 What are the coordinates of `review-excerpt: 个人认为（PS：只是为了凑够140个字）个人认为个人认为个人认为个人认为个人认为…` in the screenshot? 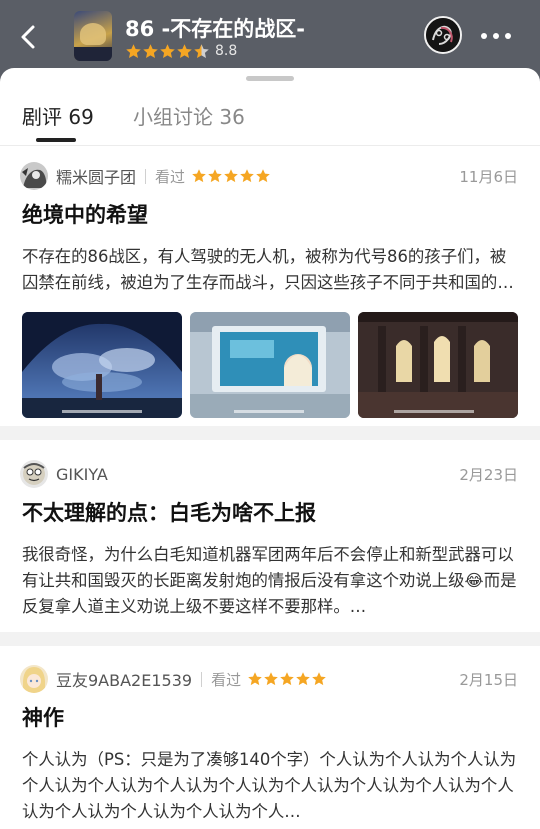 It's located at (270, 786).